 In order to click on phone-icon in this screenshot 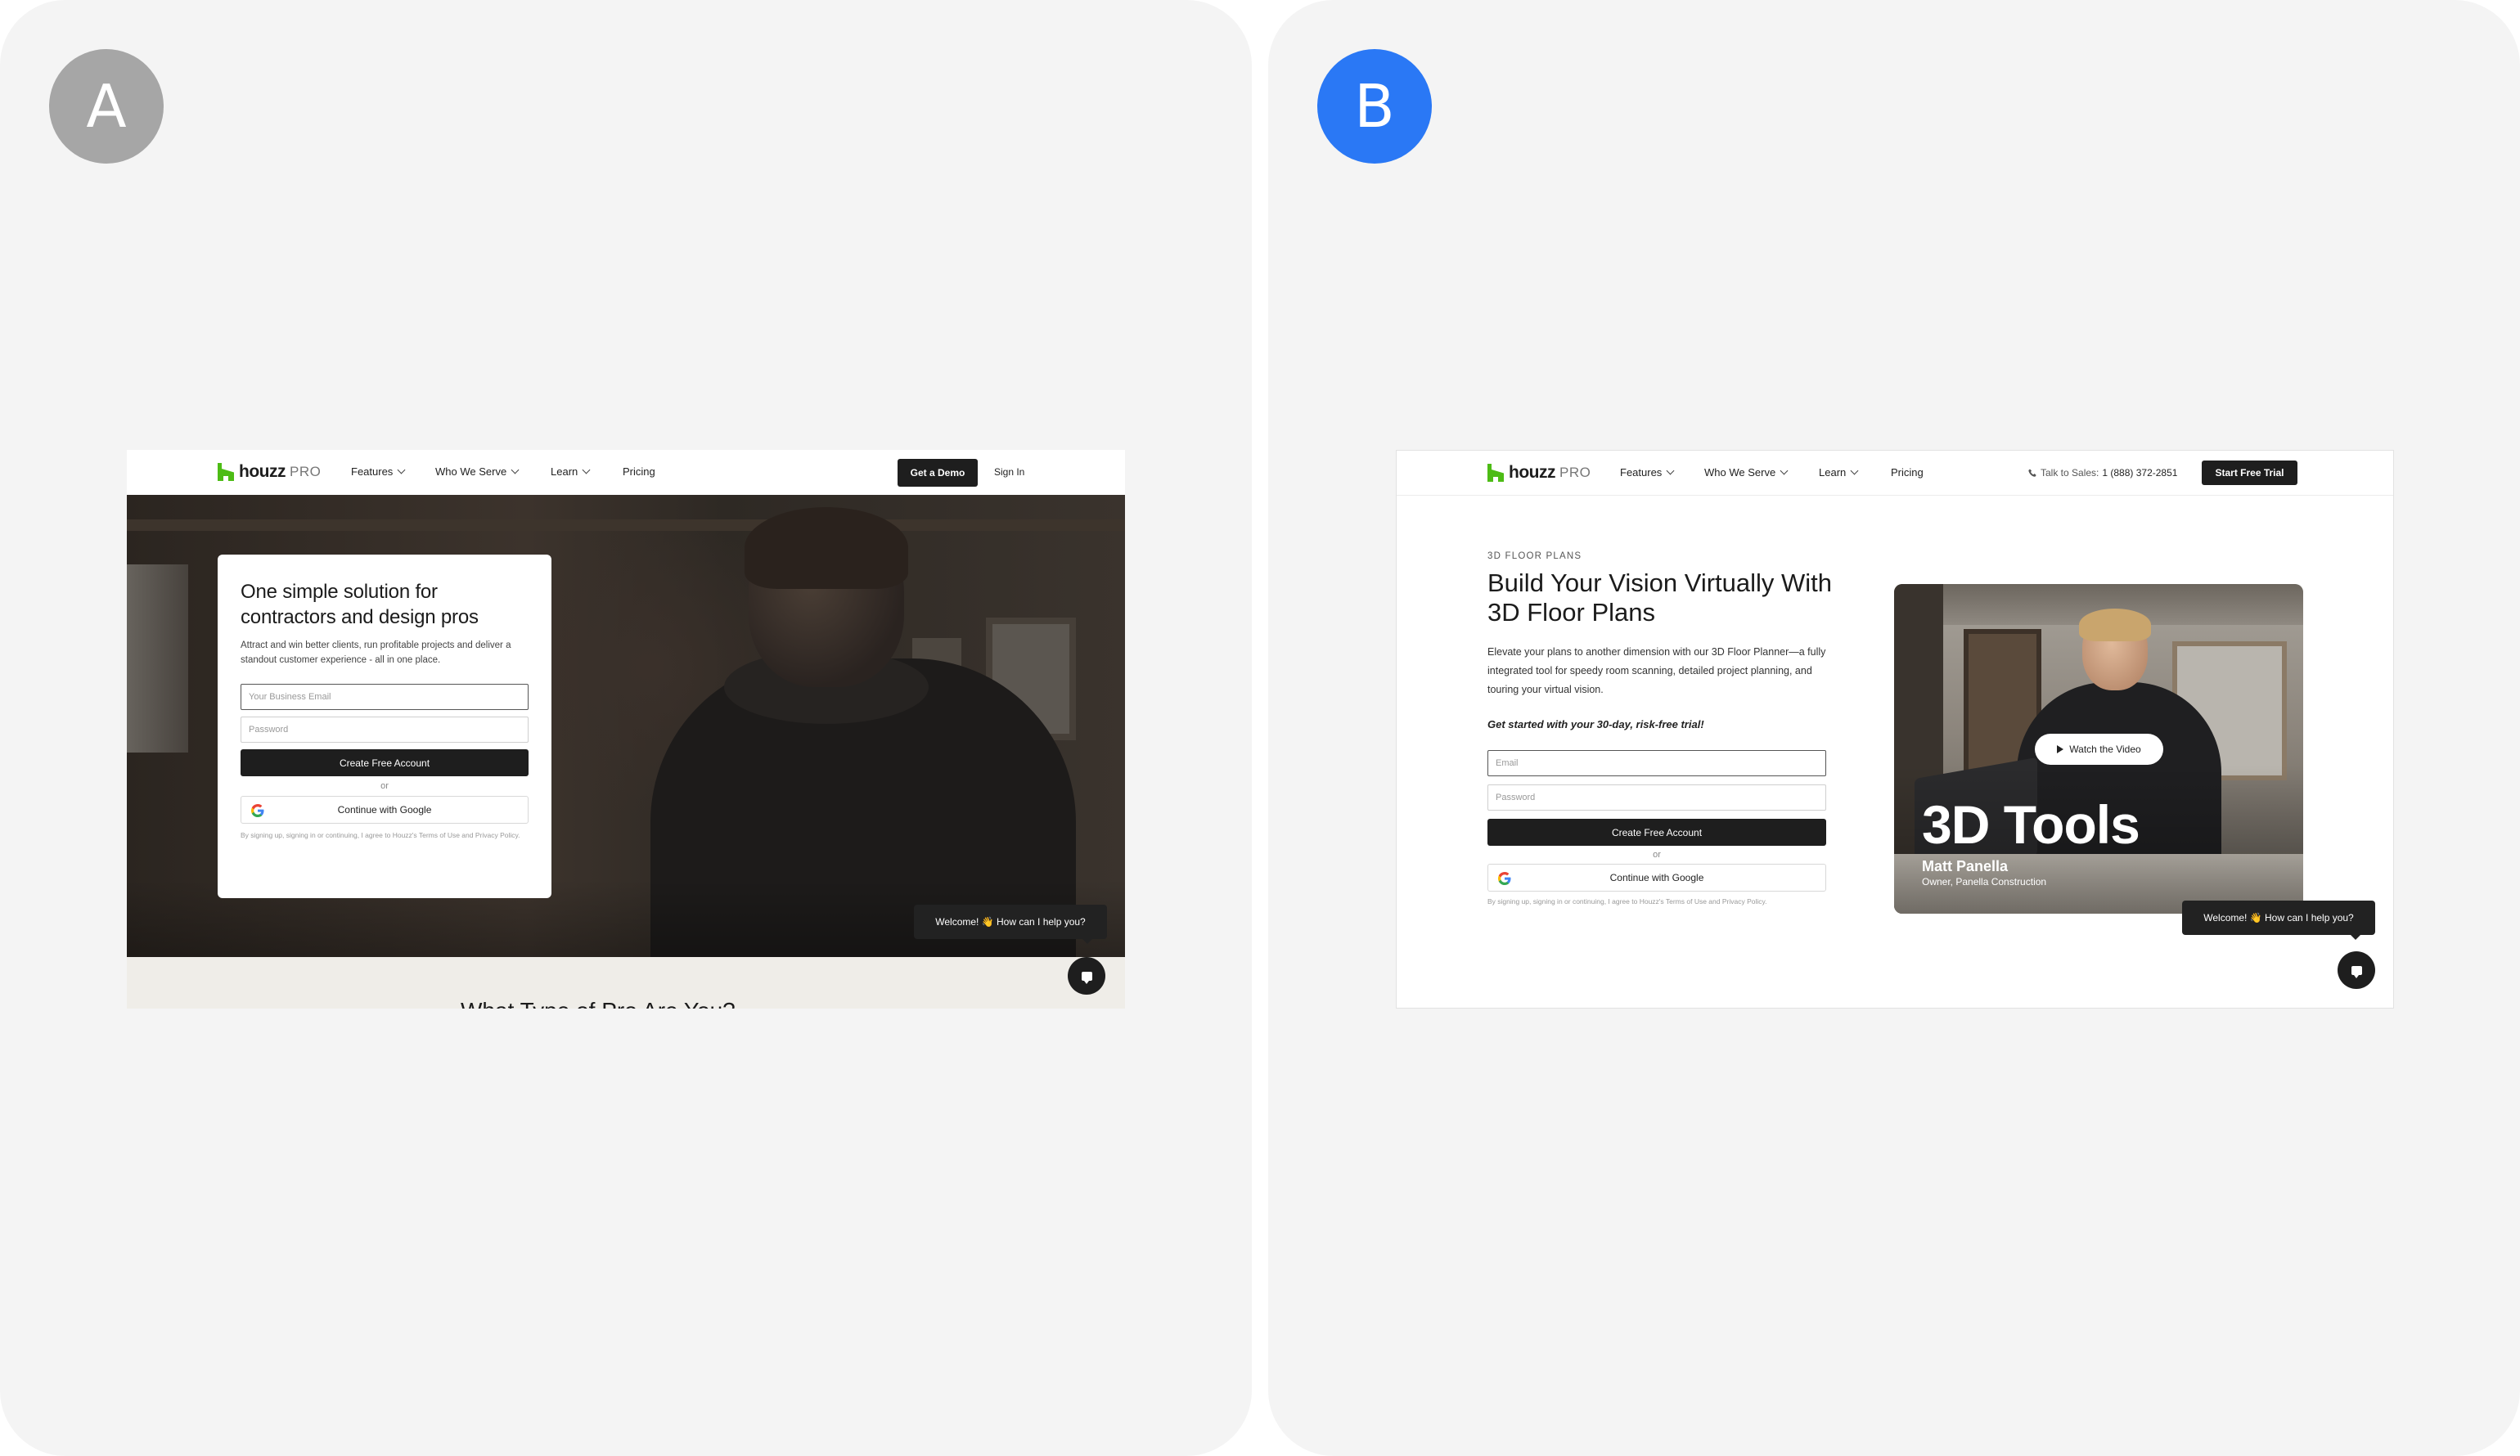, I will do `click(2032, 473)`.